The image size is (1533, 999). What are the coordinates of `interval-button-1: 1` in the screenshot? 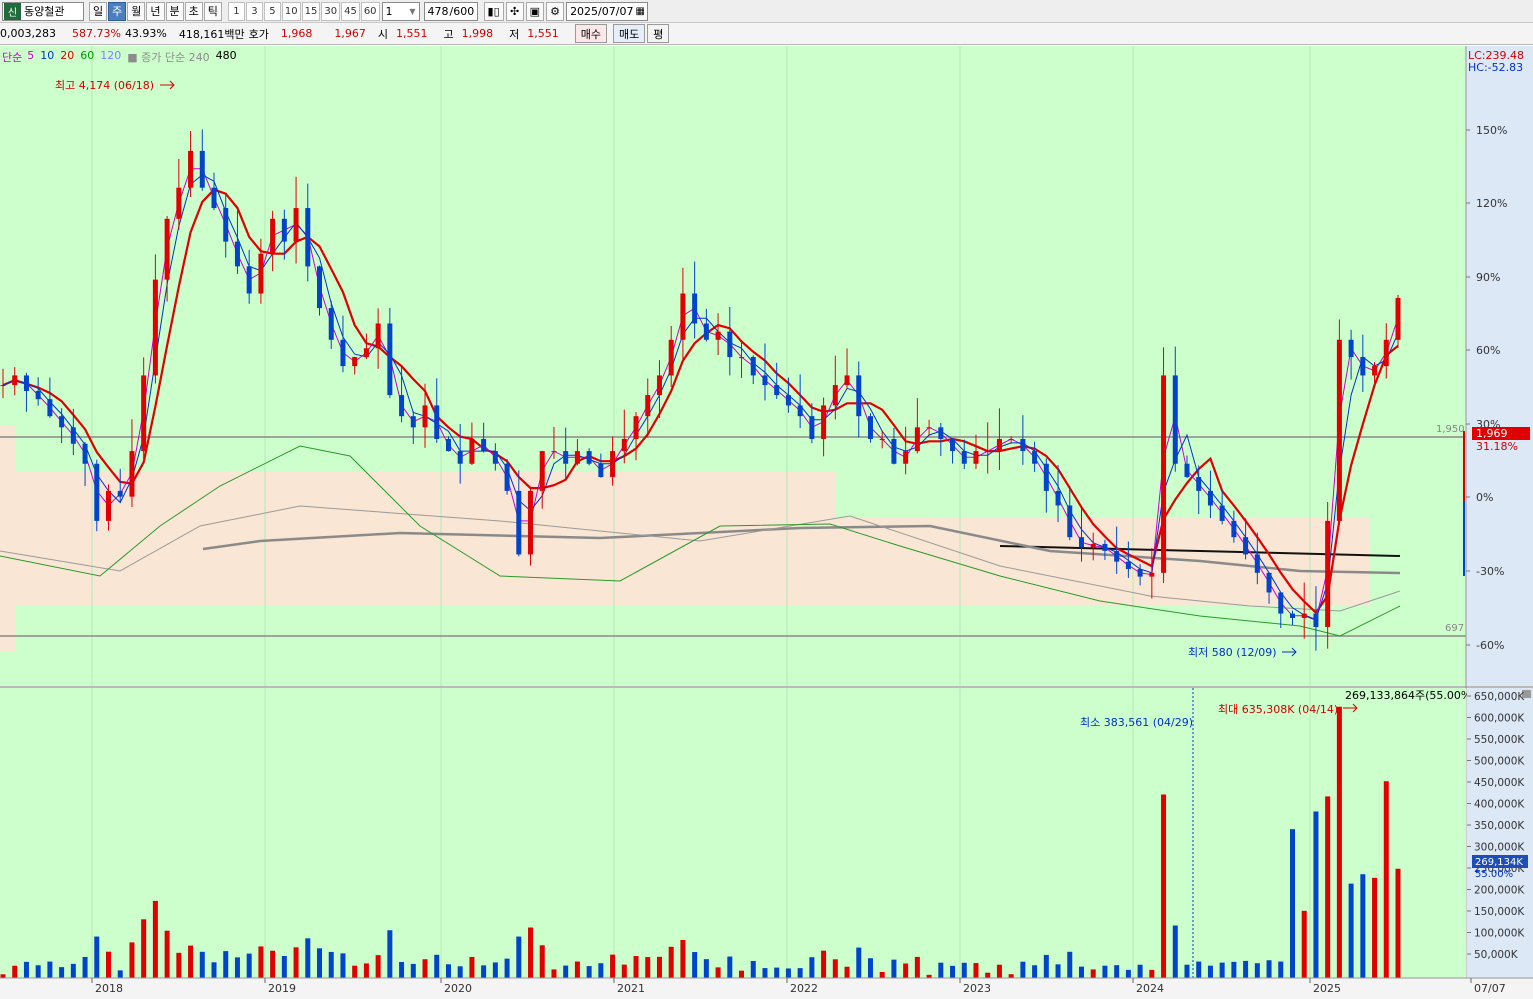 It's located at (236, 11).